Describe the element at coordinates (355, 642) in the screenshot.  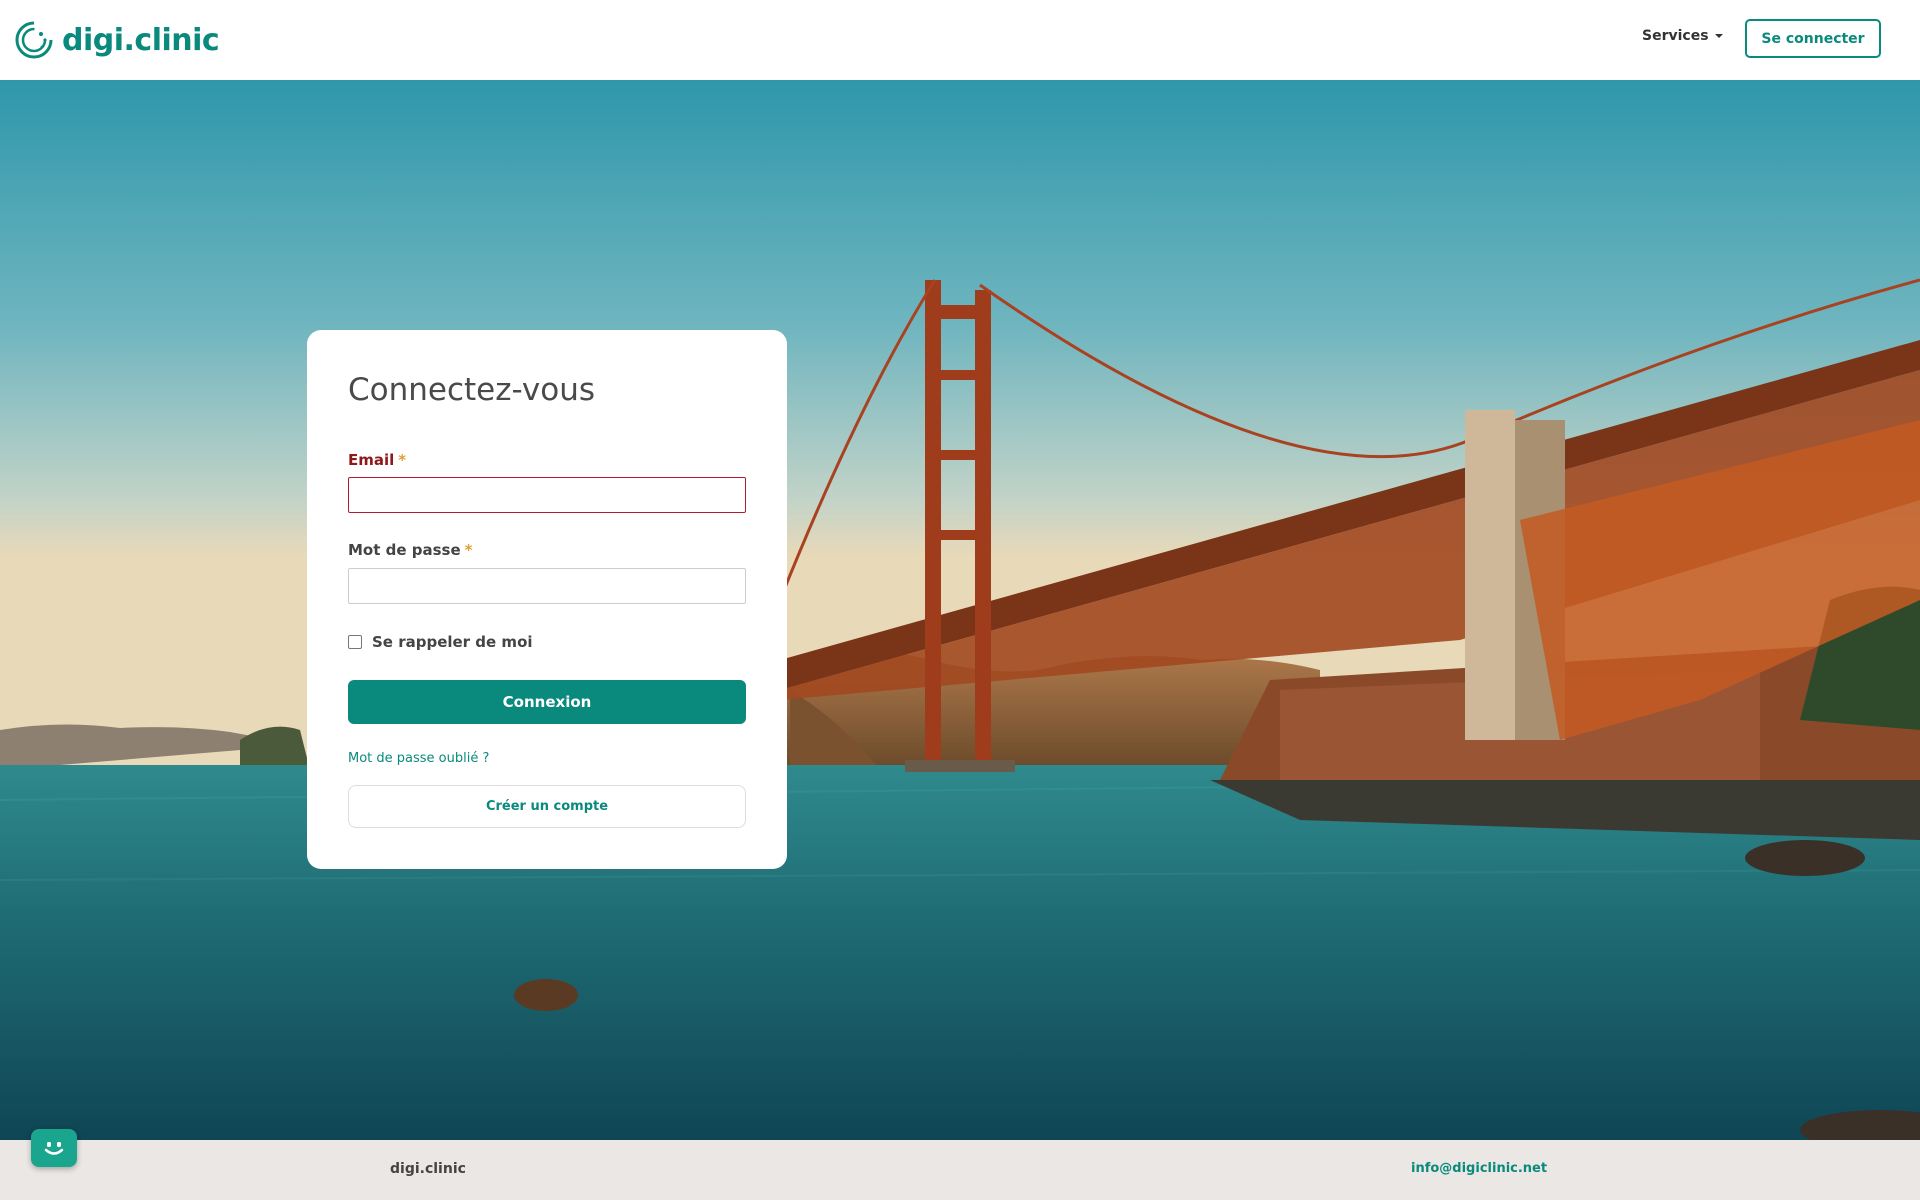
I see `remember-checkbox` at that location.